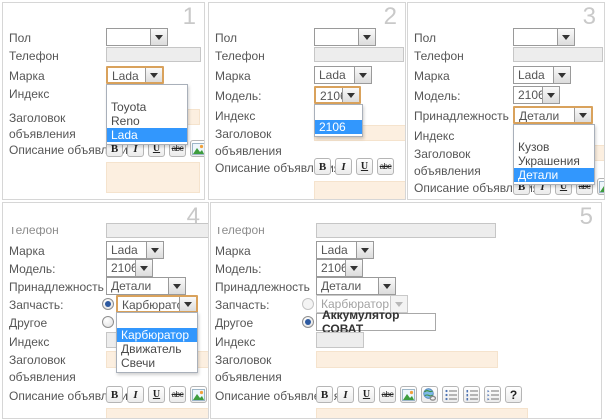 The image size is (605, 419). Describe the element at coordinates (554, 175) in the screenshot. I see `dropdown-option-highlighted: Детали` at that location.